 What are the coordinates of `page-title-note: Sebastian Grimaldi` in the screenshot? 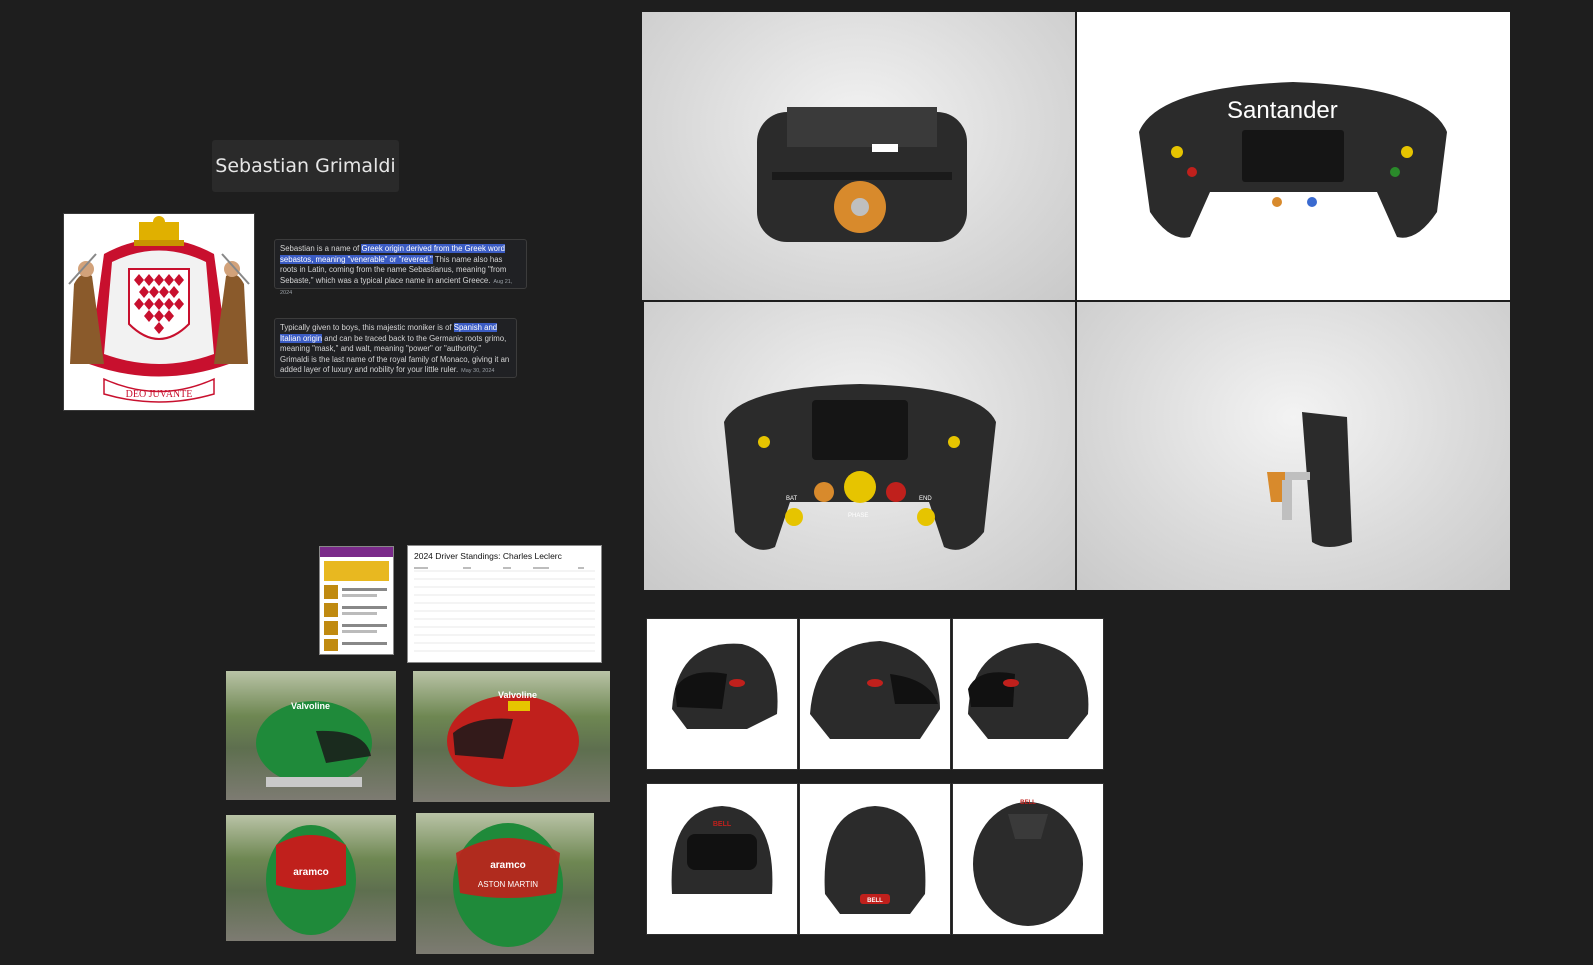 It's located at (305, 166).